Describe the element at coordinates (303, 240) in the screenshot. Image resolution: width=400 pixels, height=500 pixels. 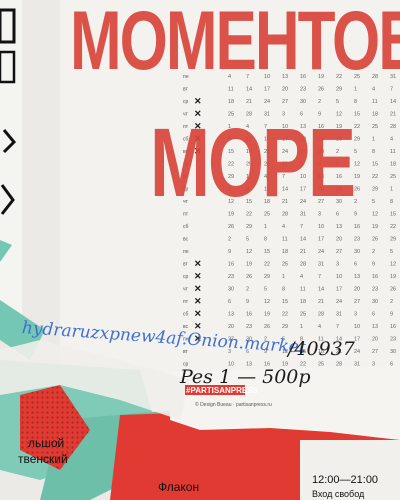
I see `calendar-day-number: 14` at that location.